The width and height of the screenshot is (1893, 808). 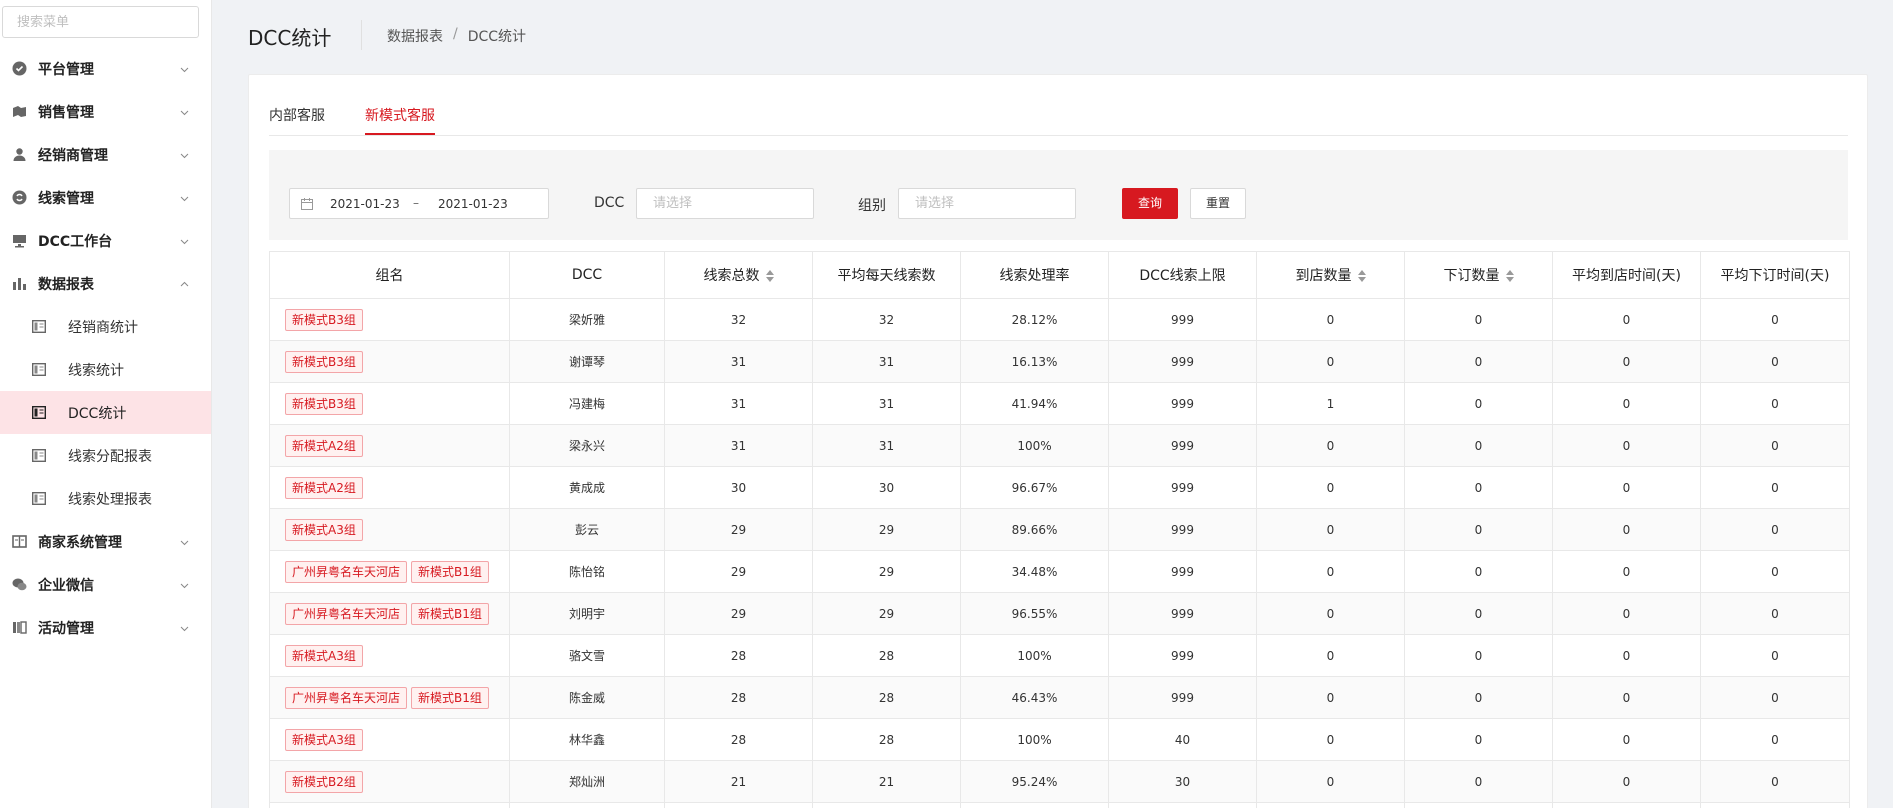 What do you see at coordinates (1218, 203) in the screenshot?
I see `reset-button: 重置` at bounding box center [1218, 203].